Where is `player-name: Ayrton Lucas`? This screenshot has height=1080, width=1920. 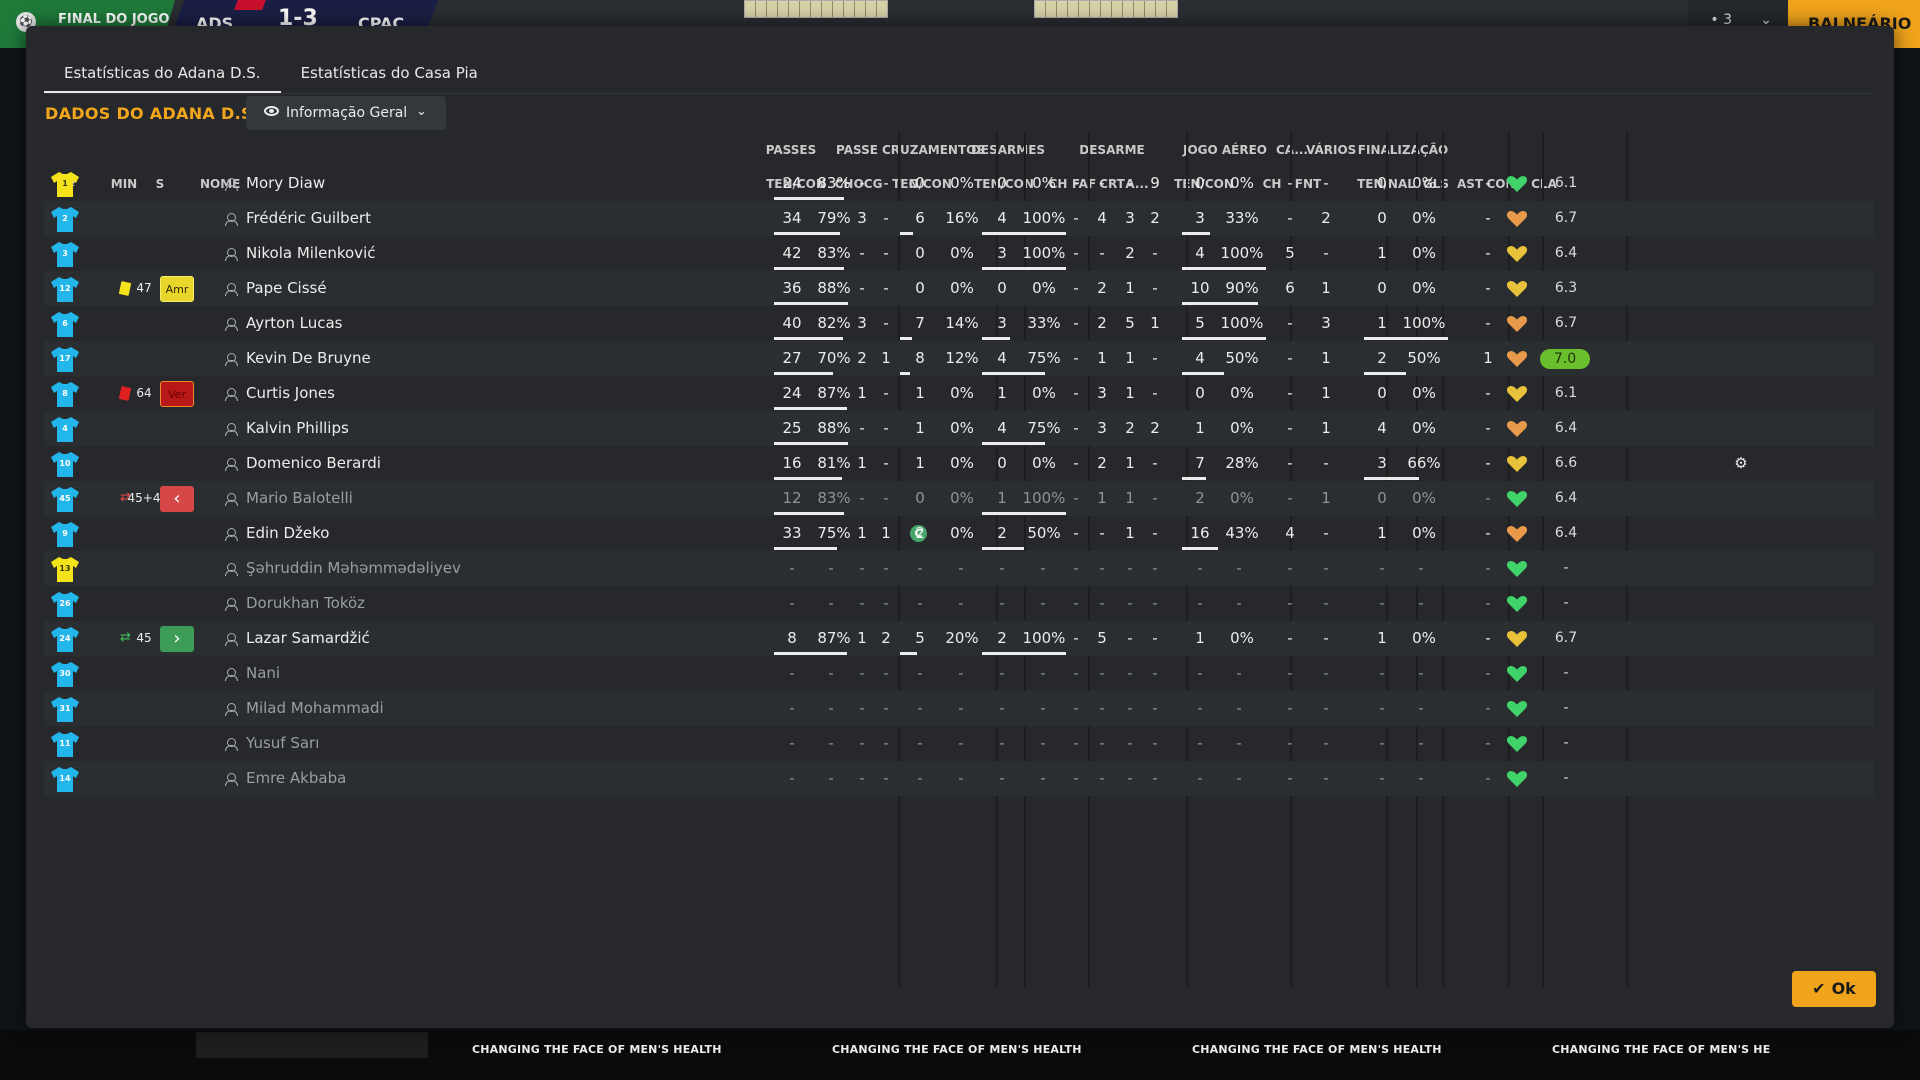
player-name: Ayrton Lucas is located at coordinates (294, 323).